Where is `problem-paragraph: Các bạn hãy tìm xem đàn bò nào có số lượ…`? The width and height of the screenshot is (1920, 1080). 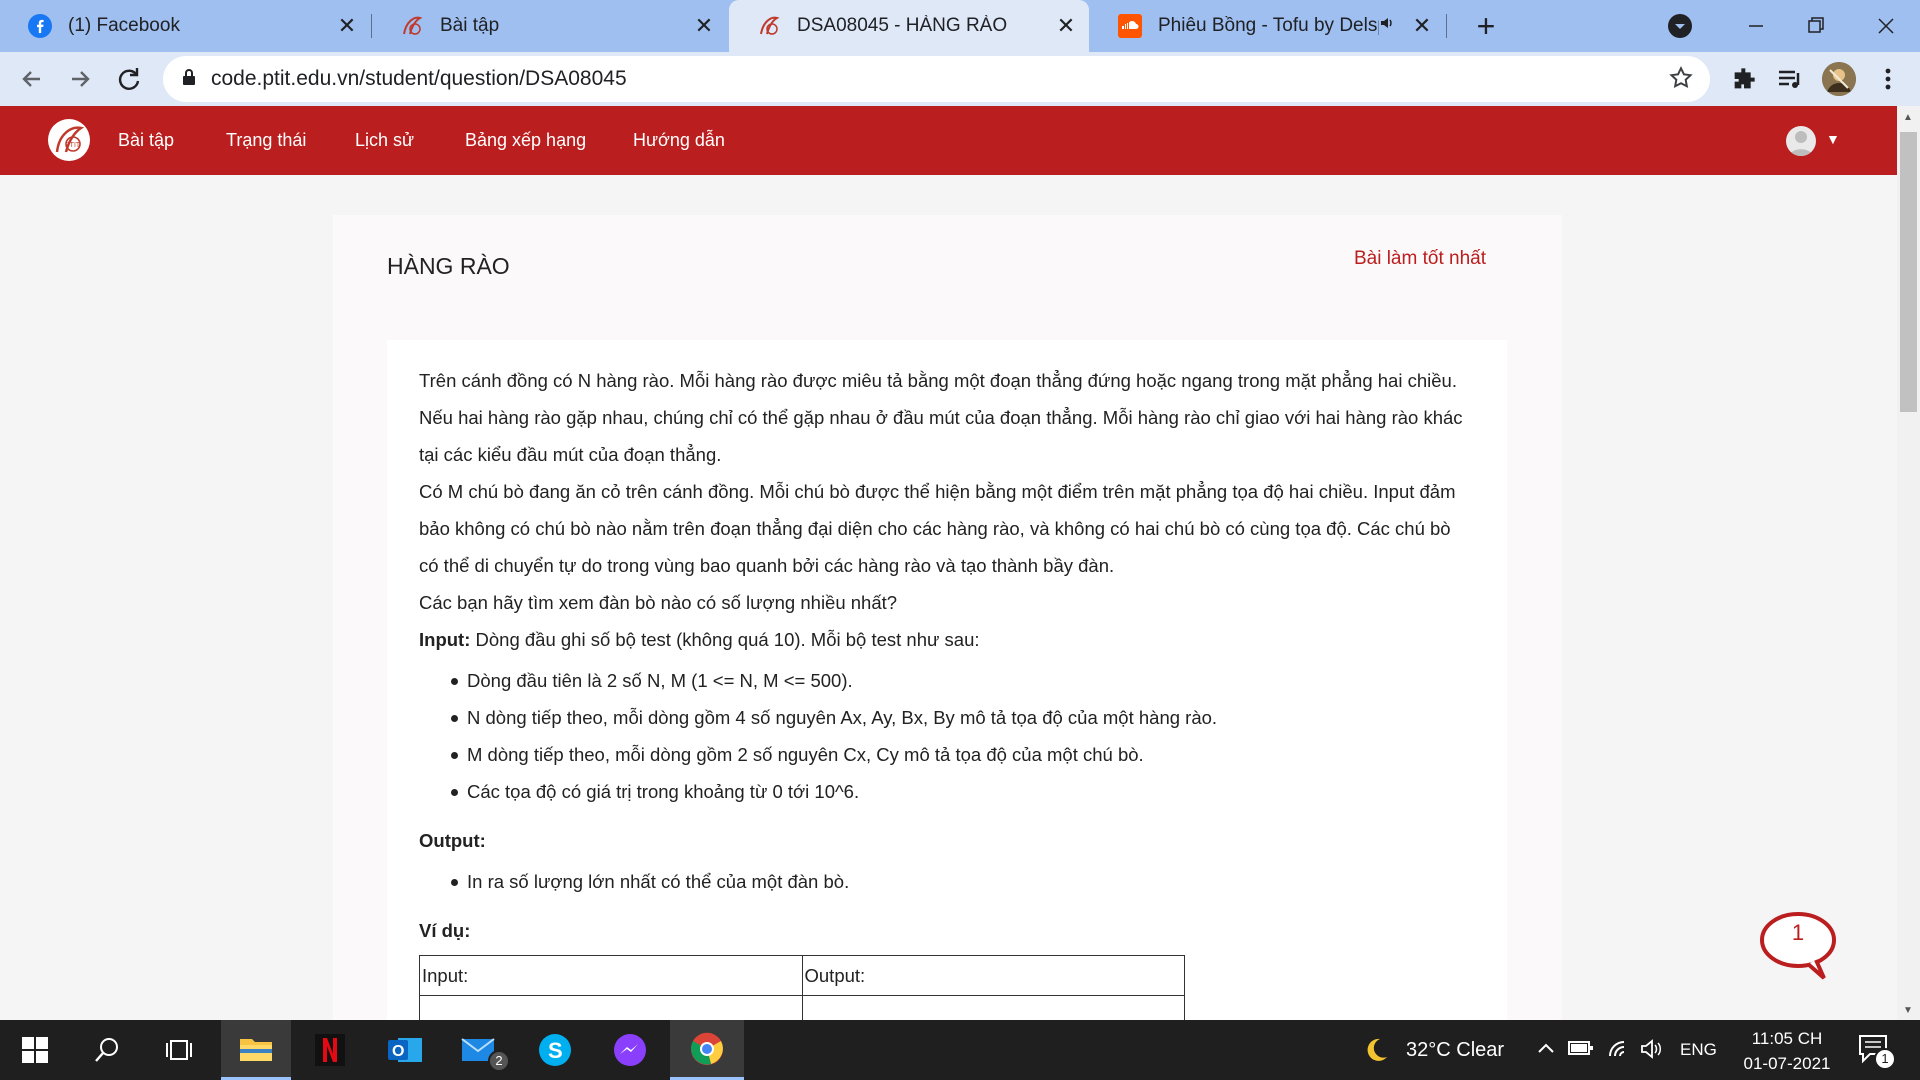 problem-paragraph: Các bạn hãy tìm xem đàn bò nào có số lượ… is located at coordinates (658, 602).